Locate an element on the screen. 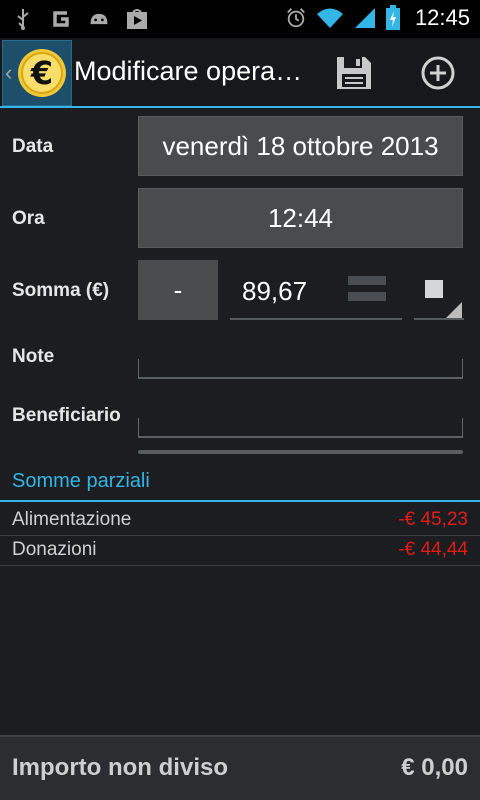 Image resolution: width=480 pixels, height=800 pixels. clock-time: 12:45 is located at coordinates (442, 17).